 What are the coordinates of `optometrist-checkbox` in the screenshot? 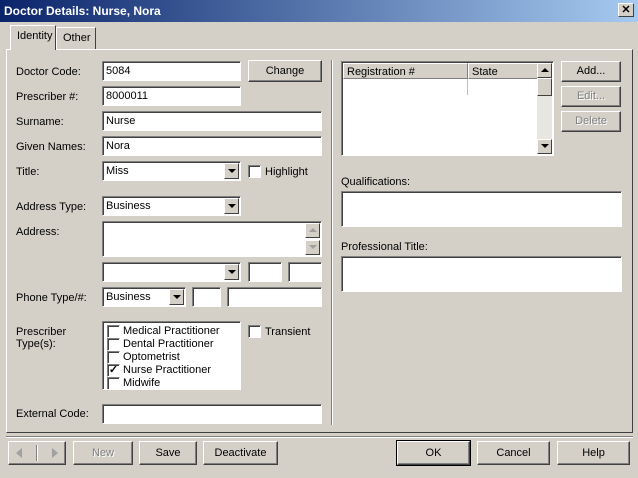 It's located at (113, 357).